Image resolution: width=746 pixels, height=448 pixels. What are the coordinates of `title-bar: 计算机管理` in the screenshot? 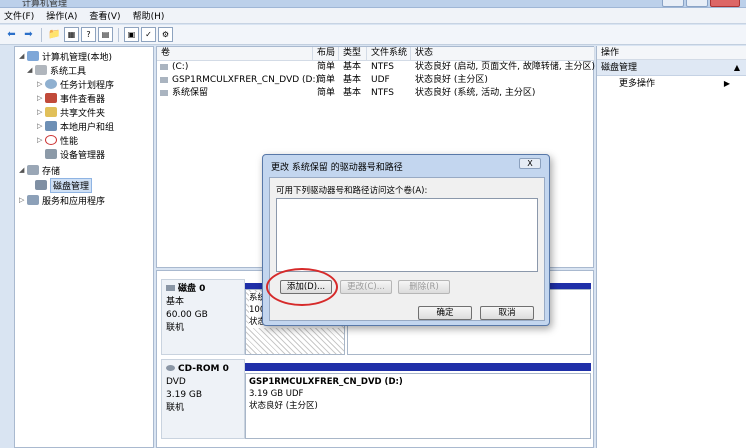 It's located at (373, 4).